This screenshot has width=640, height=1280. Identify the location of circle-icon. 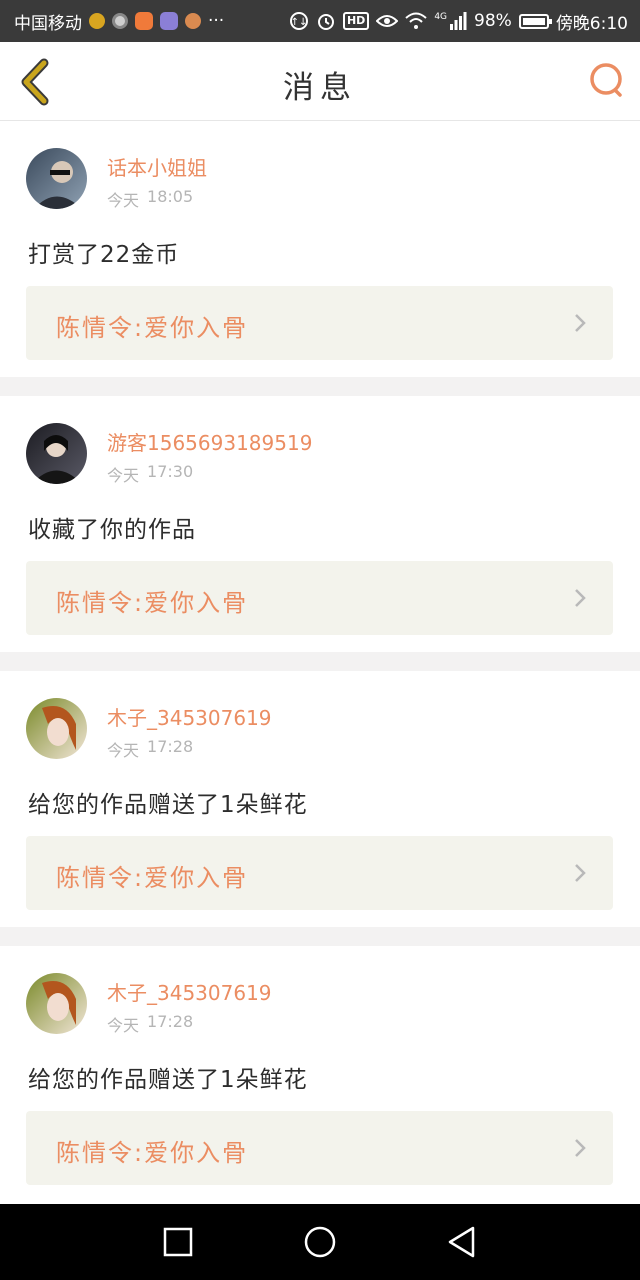
(320, 1242).